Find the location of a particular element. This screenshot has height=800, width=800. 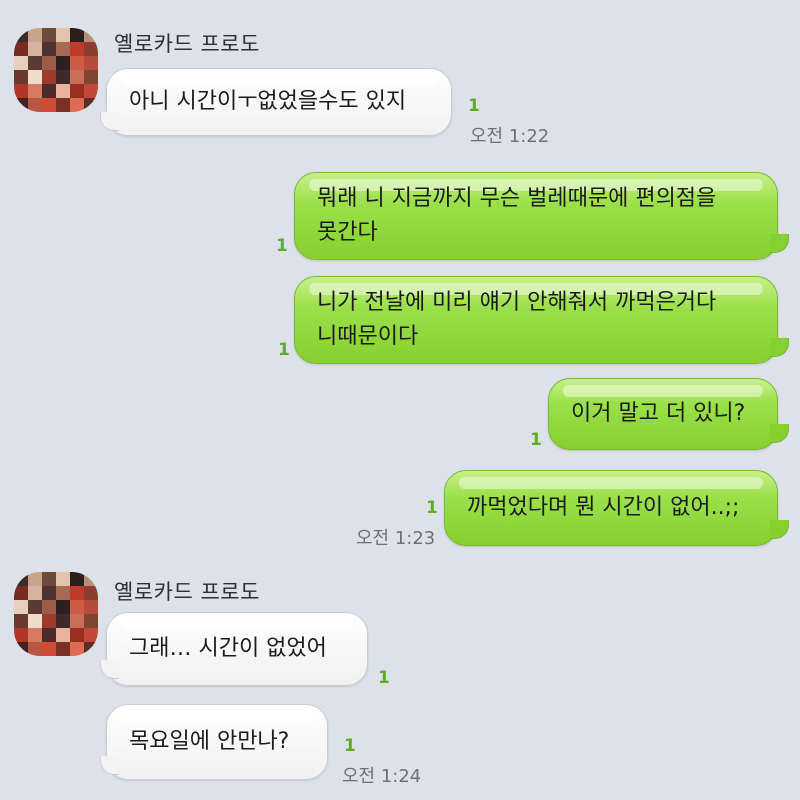

message-bubble-incoming: 그래… 시간이 없었어 is located at coordinates (237, 649).